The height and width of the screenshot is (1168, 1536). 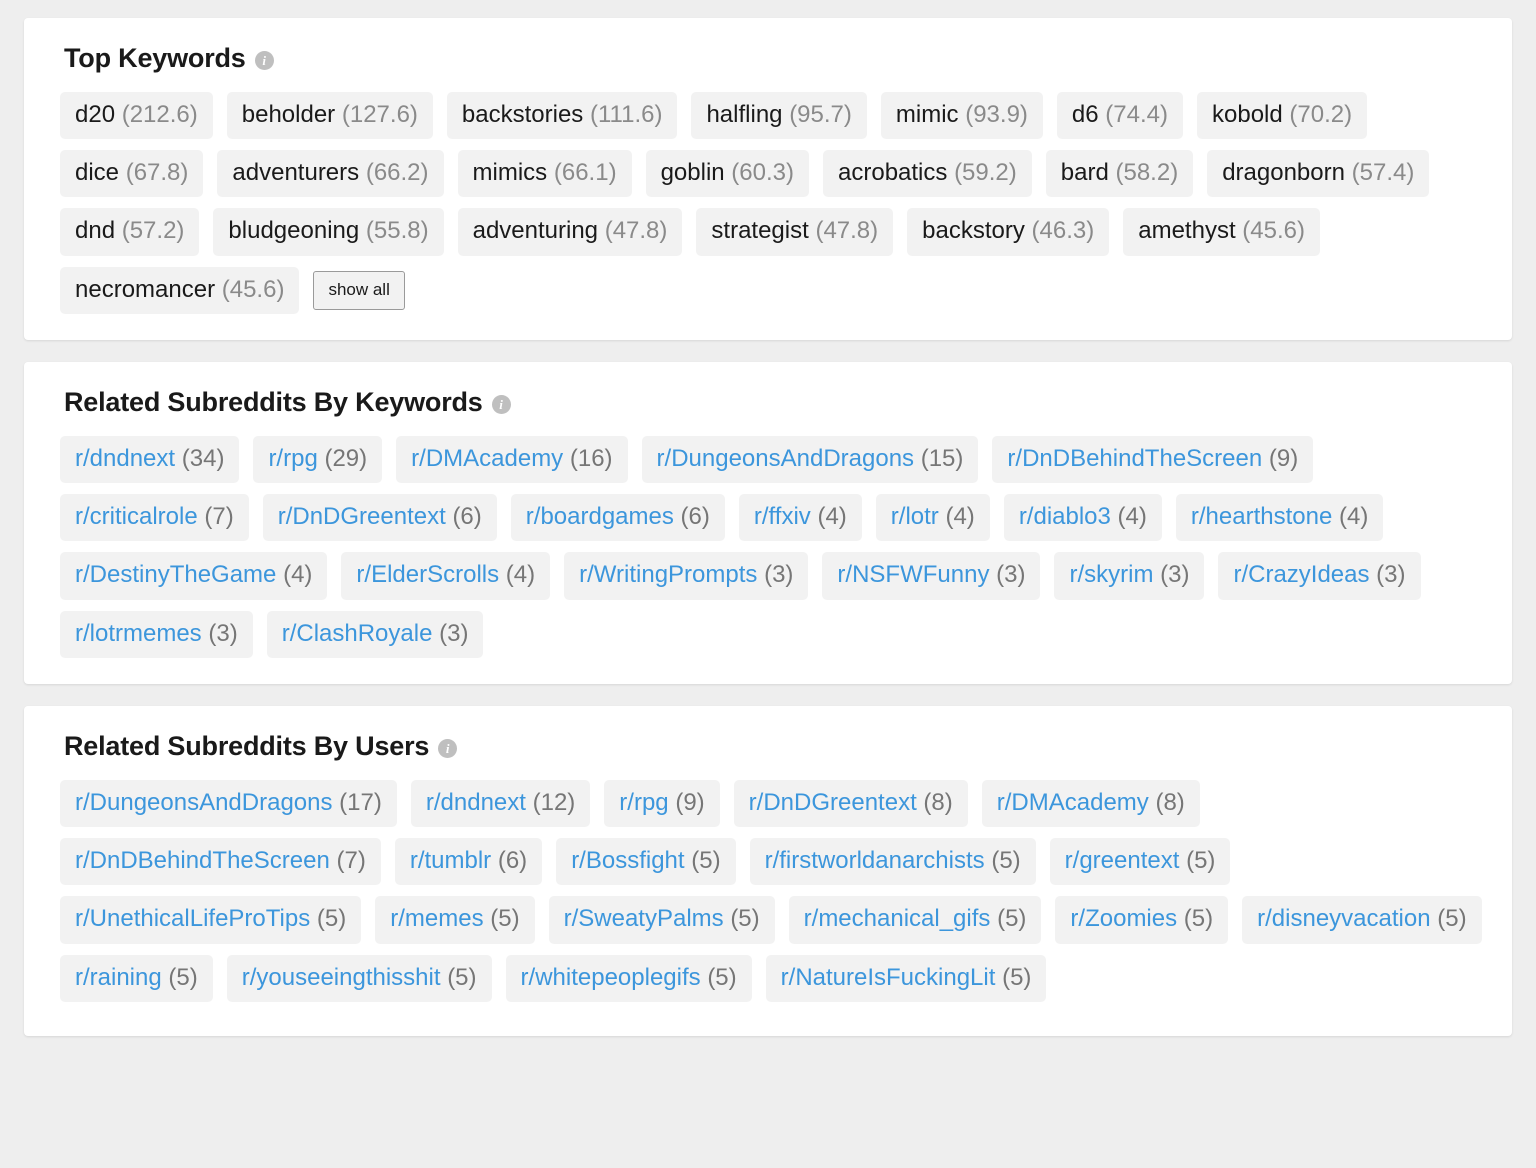 What do you see at coordinates (180, 290) in the screenshot?
I see `keyword-chip: necromancer (45.6)` at bounding box center [180, 290].